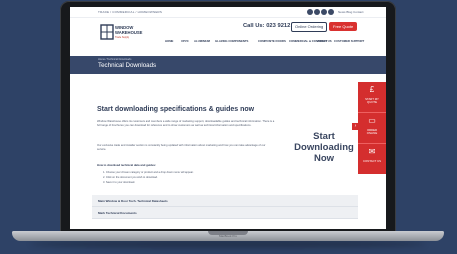 Image resolution: width=457 pixels, height=254 pixels. What do you see at coordinates (355, 126) in the screenshot?
I see `side-collapse-icon: ›` at bounding box center [355, 126].